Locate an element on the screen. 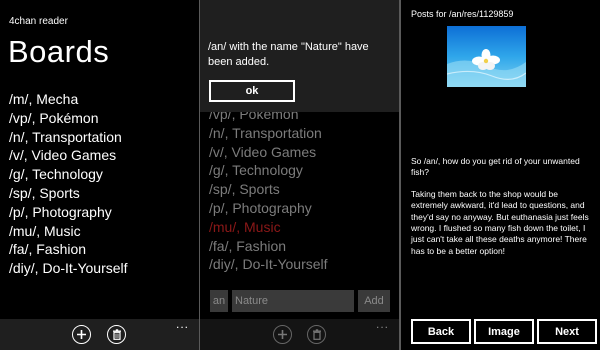 The width and height of the screenshot is (600, 350). add-button: Add is located at coordinates (374, 301).